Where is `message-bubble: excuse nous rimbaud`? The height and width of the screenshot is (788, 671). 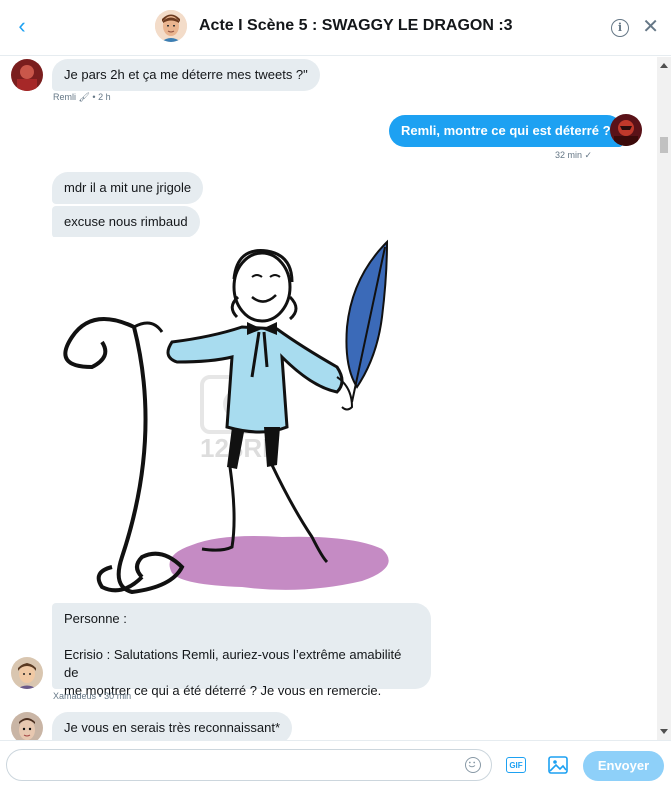 message-bubble: excuse nous rimbaud is located at coordinates (126, 222).